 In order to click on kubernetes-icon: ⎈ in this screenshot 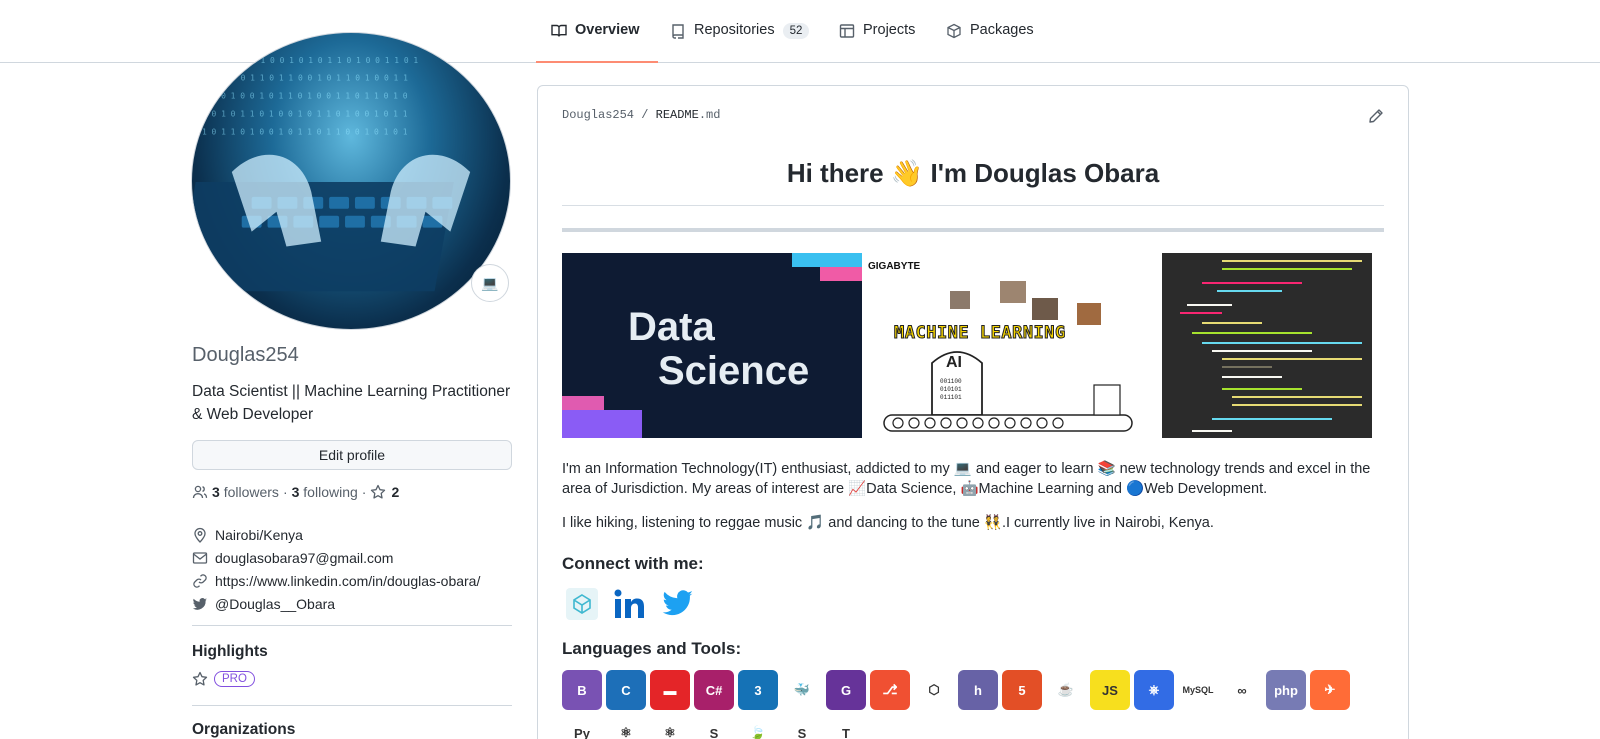, I will do `click(1154, 690)`.